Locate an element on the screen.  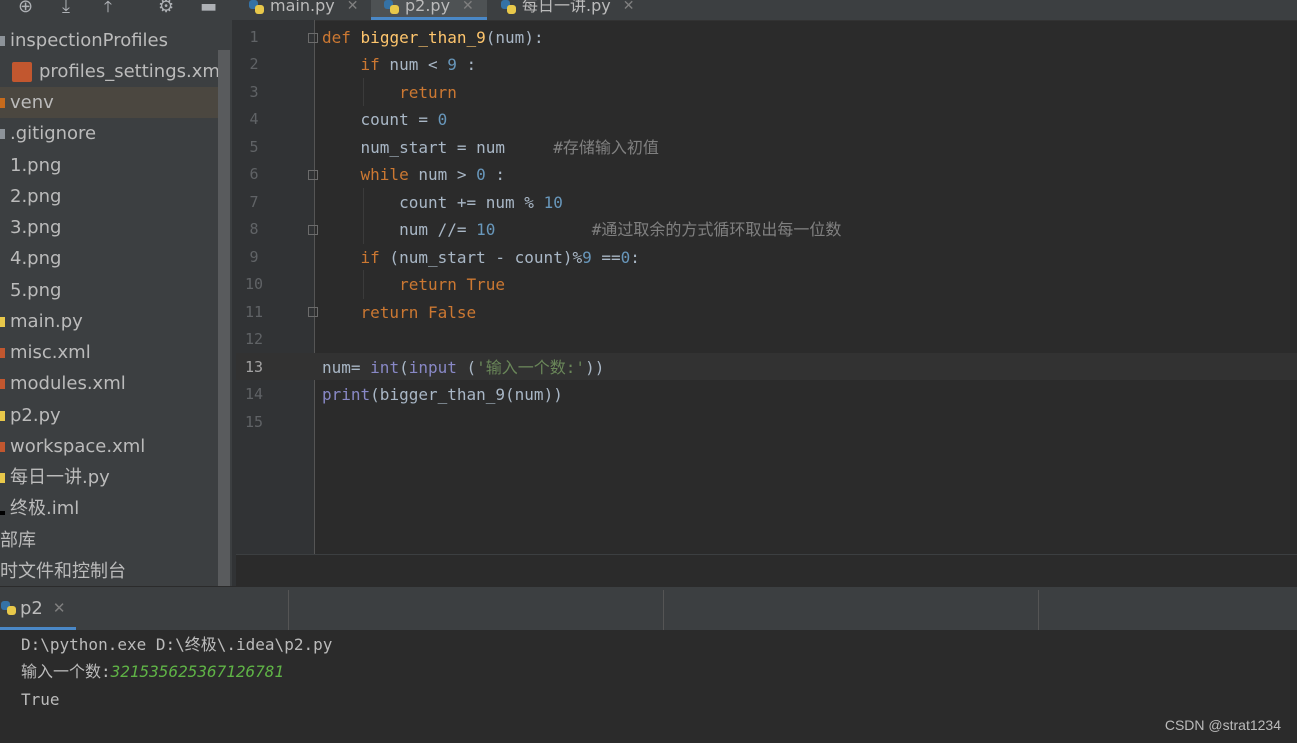
line-number: 15 is located at coordinates (254, 422).